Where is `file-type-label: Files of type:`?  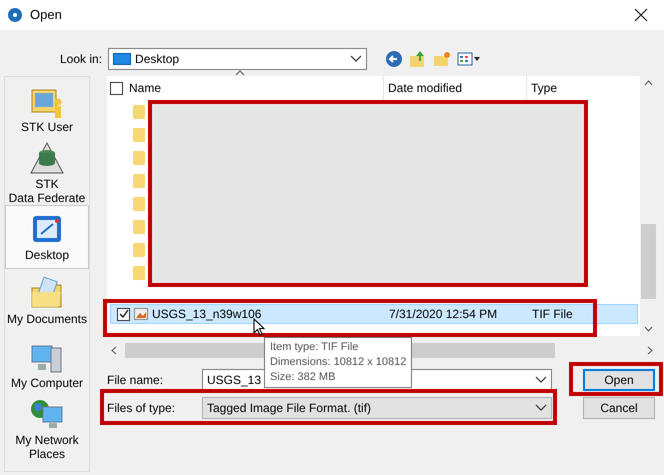
file-type-label: Files of type: is located at coordinates (141, 408).